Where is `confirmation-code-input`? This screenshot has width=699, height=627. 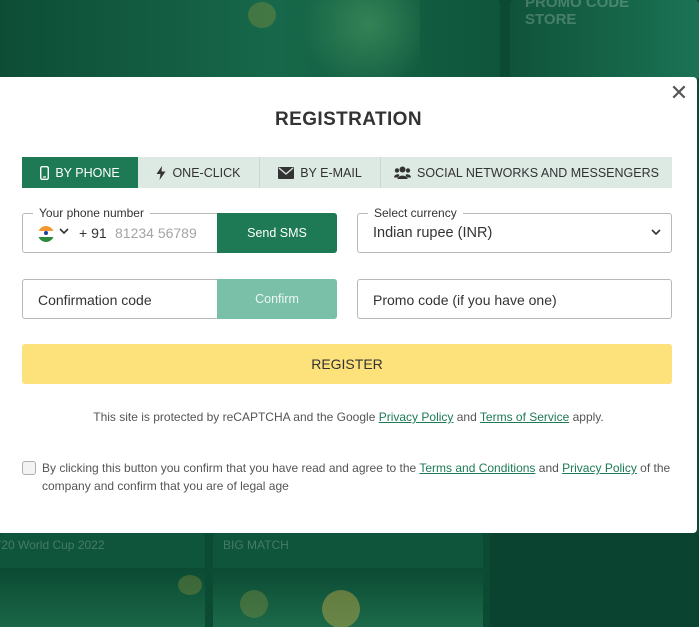
confirmation-code-input is located at coordinates (125, 300).